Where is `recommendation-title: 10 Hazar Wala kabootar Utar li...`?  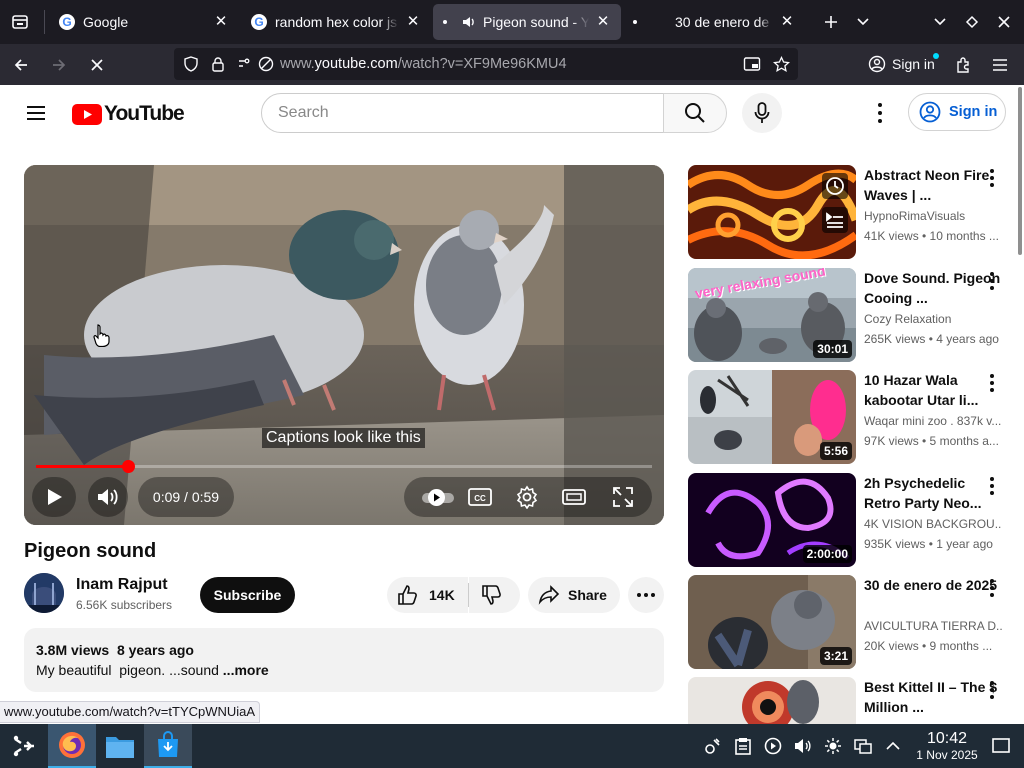
recommendation-title: 10 Hazar Wala kabootar Utar li... is located at coordinates (933, 390).